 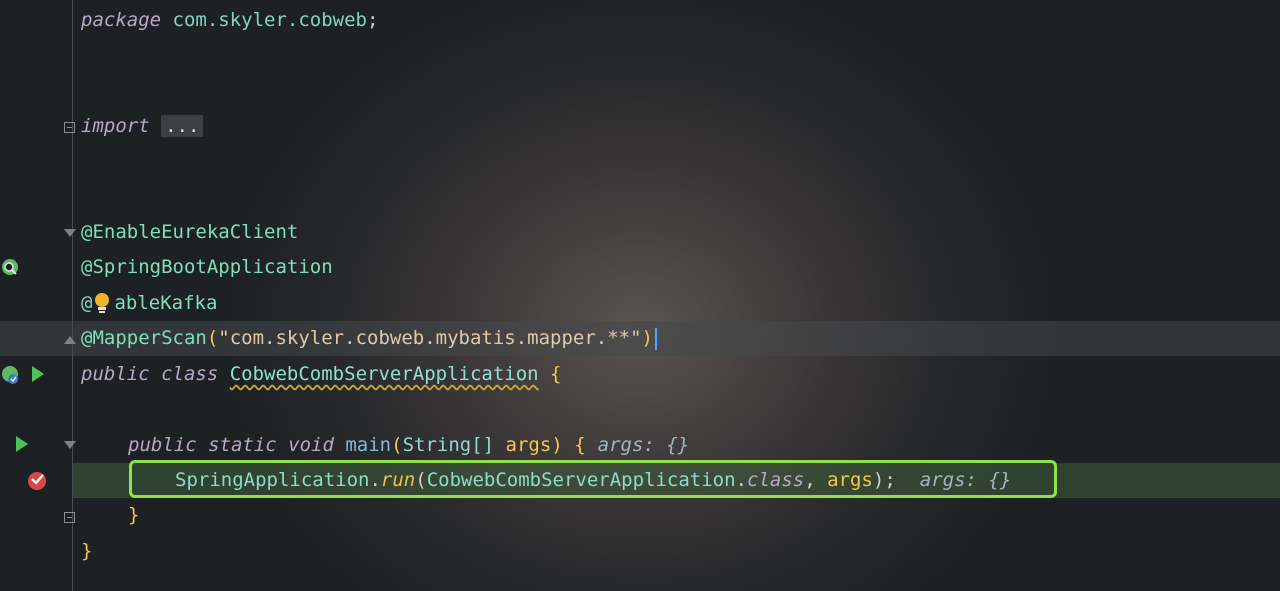 I want to click on param-name-args: args, so click(x=528, y=445).